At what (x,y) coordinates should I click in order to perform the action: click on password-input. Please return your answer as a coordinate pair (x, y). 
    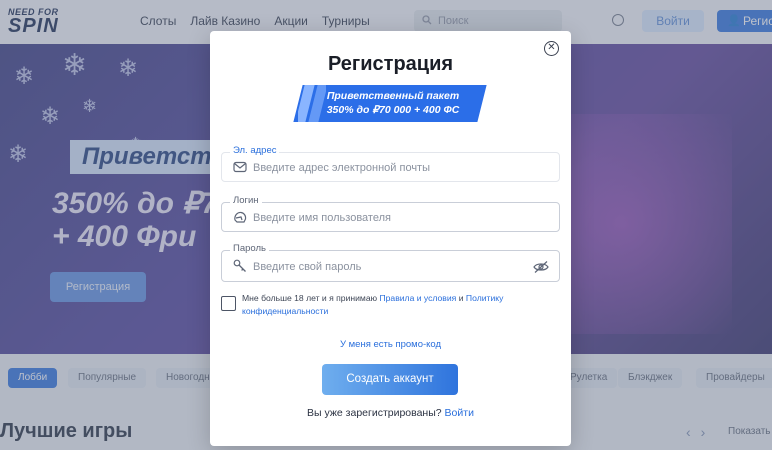
    Looking at the image, I should click on (388, 266).